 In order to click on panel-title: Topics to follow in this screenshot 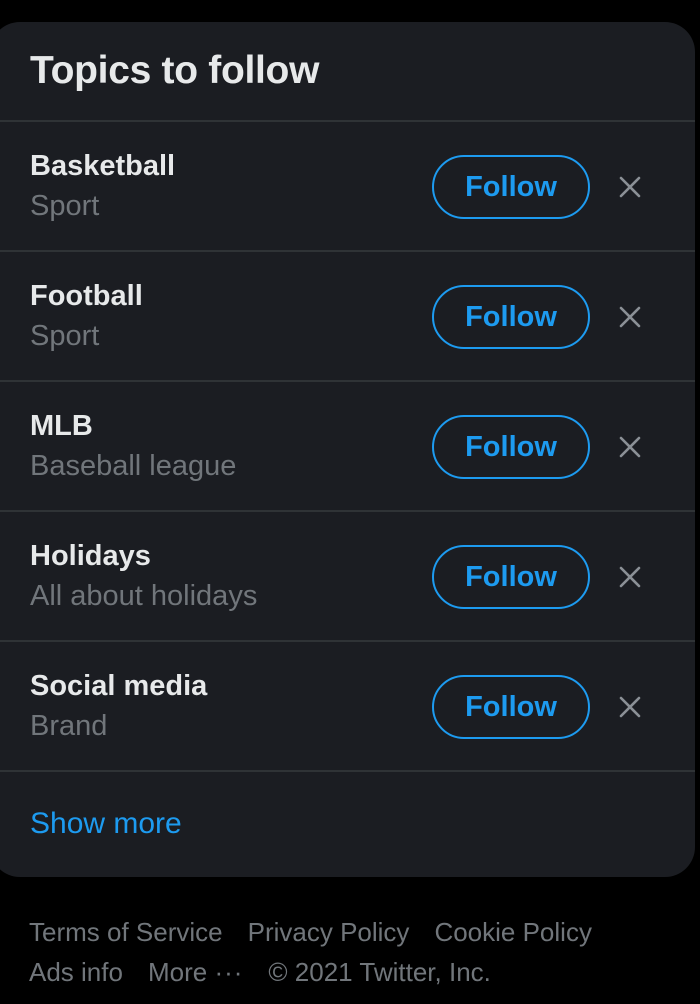, I will do `click(175, 70)`.